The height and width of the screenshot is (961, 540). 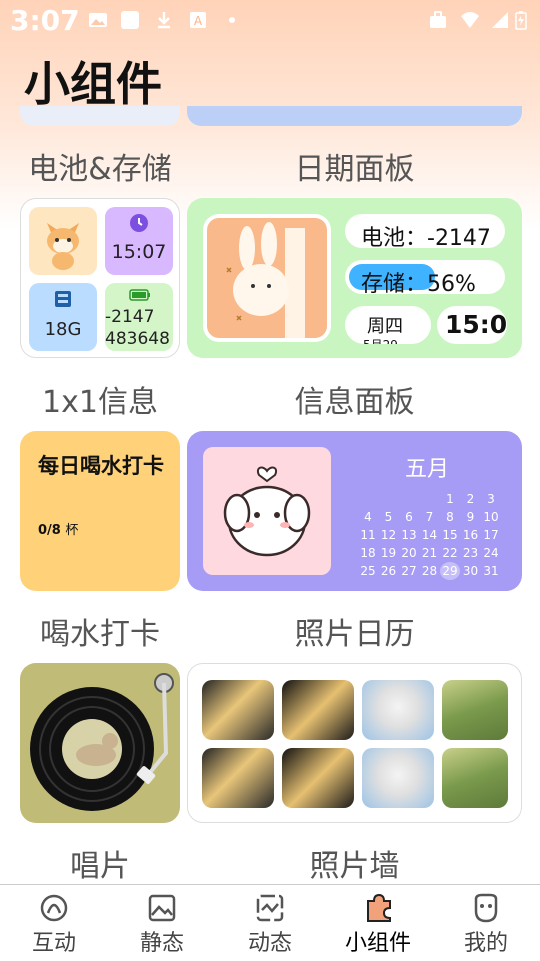 I want to click on water-checkin-widget: 每日喝水打卡 0/8 杯, so click(x=100, y=511).